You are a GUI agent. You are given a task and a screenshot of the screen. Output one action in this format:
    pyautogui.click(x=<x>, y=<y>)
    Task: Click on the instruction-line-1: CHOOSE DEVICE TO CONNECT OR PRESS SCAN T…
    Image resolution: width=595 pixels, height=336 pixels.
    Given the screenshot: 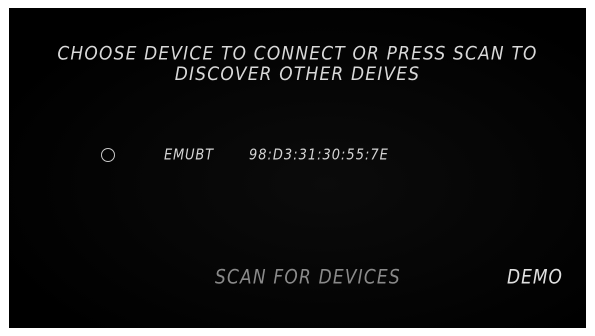 What is the action you would take?
    pyautogui.click(x=297, y=54)
    